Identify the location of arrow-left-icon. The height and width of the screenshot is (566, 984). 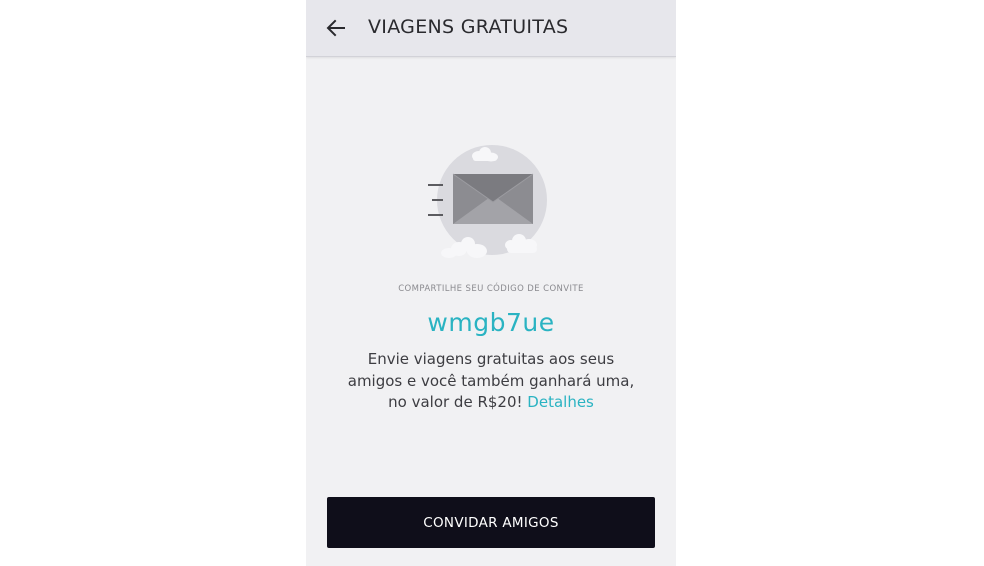
(335, 28).